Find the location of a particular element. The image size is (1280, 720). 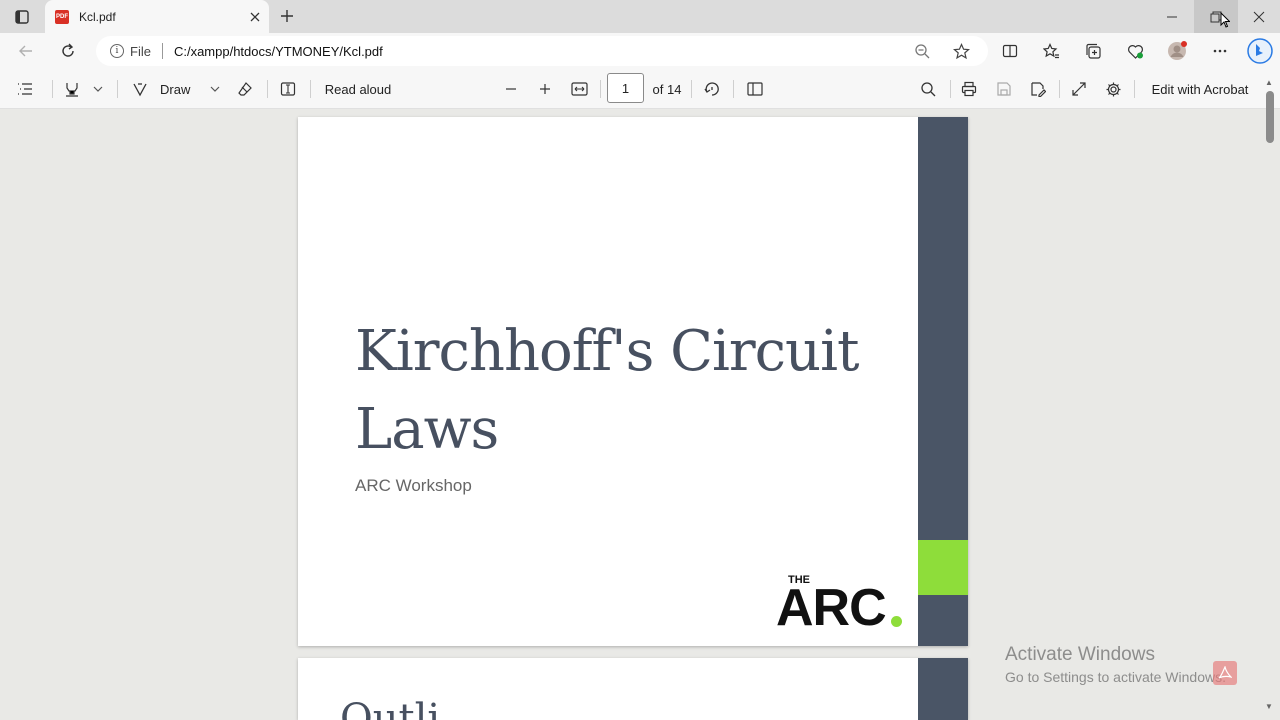

collections-button is located at coordinates (1093, 51).